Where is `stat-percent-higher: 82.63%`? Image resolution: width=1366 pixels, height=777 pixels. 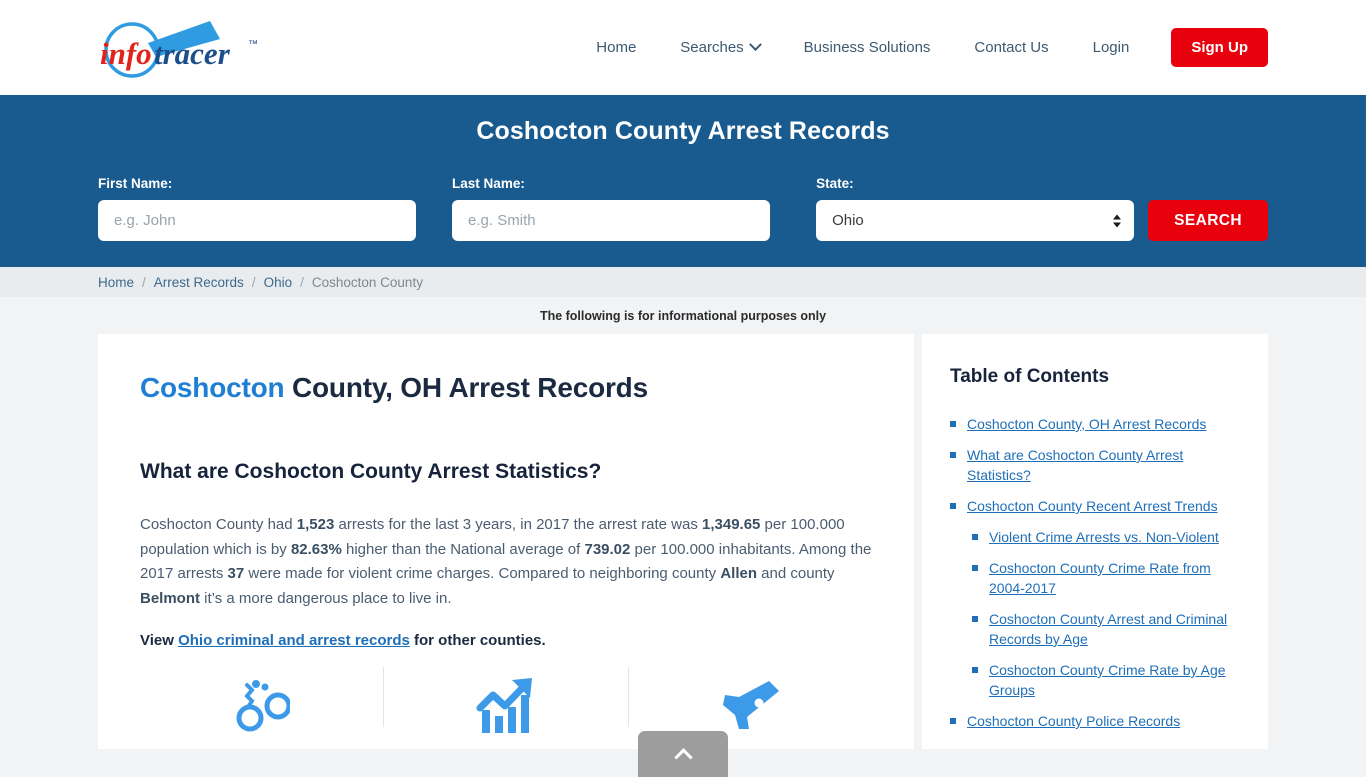
stat-percent-higher: 82.63% is located at coordinates (316, 549).